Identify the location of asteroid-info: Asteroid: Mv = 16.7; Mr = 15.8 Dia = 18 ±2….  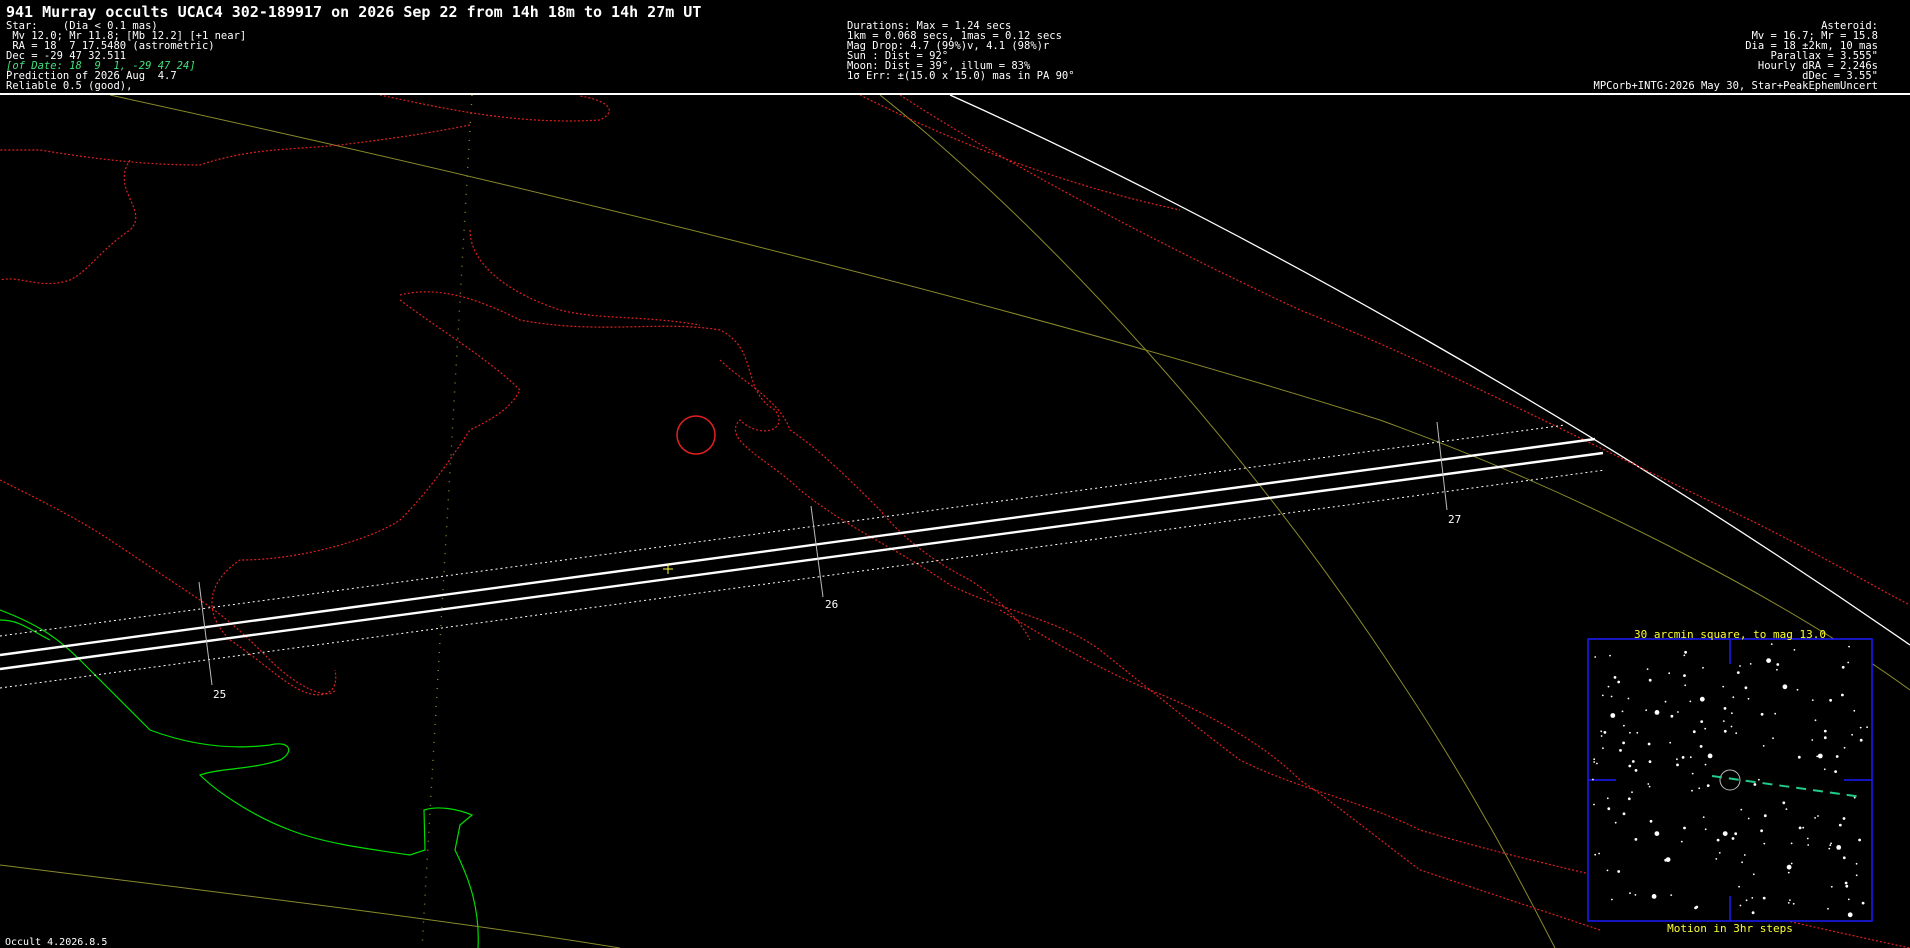
(1736, 56).